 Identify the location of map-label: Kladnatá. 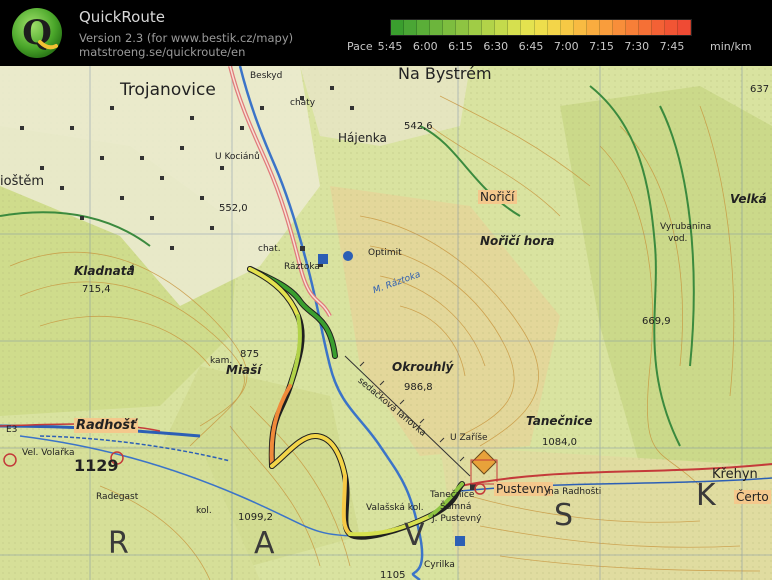
(104, 271).